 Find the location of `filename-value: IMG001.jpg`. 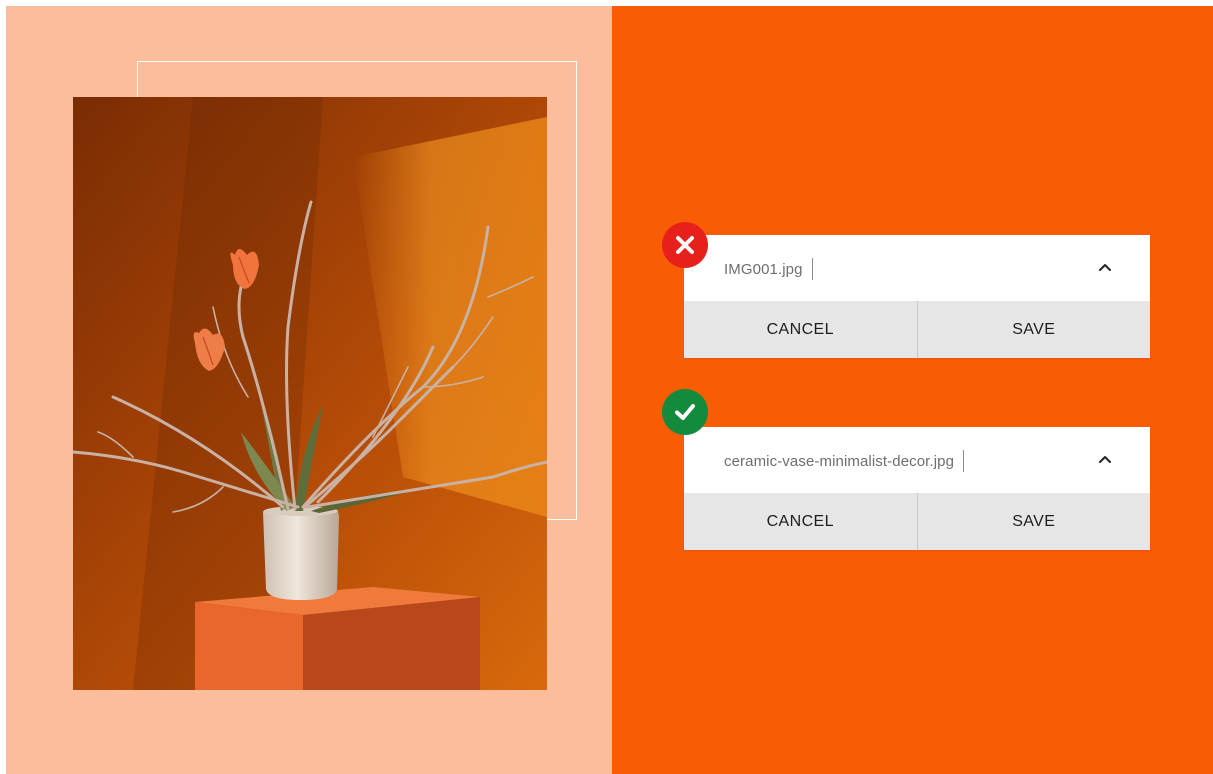

filename-value: IMG001.jpg is located at coordinates (763, 269).